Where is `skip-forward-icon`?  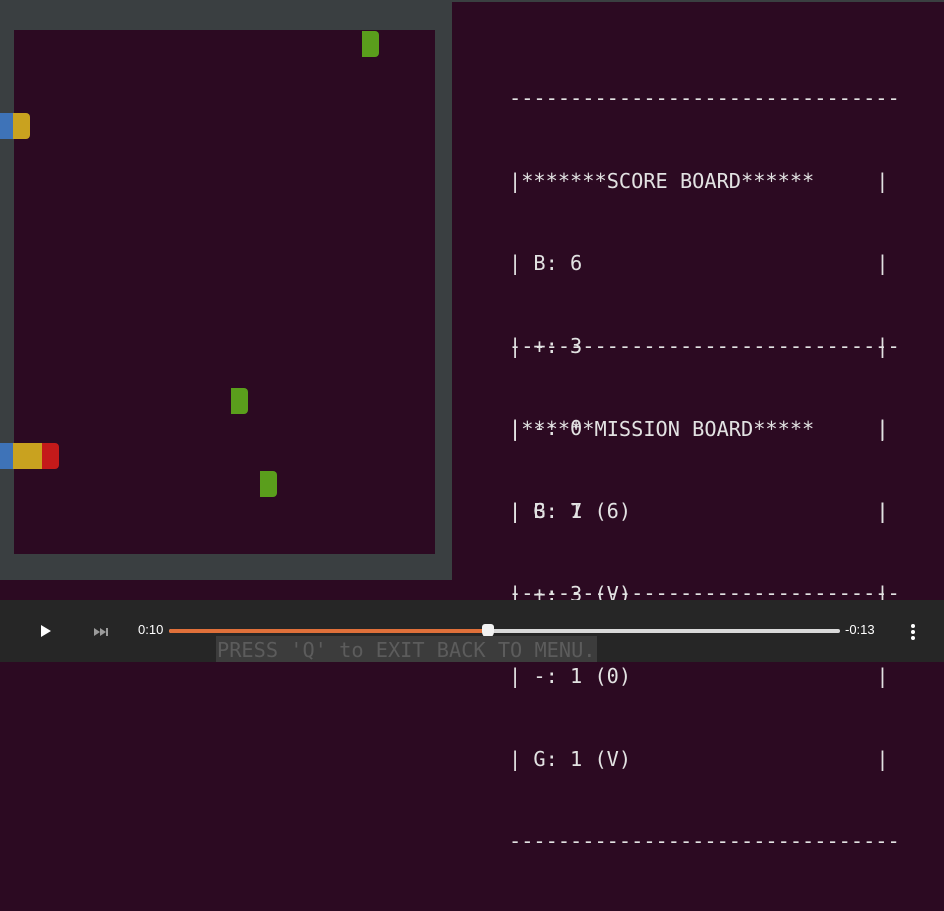 skip-forward-icon is located at coordinates (101, 632).